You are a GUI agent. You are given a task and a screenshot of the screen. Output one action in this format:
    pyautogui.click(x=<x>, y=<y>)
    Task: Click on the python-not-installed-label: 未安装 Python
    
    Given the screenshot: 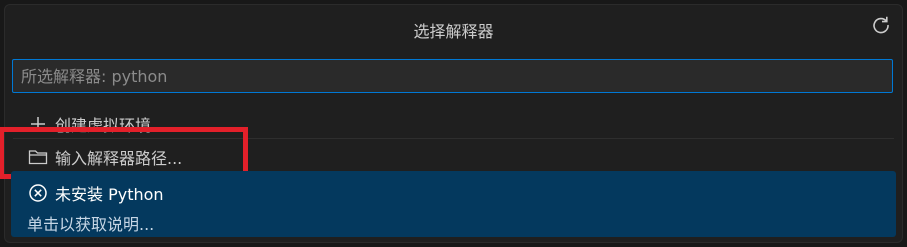 What is the action you would take?
    pyautogui.click(x=109, y=194)
    